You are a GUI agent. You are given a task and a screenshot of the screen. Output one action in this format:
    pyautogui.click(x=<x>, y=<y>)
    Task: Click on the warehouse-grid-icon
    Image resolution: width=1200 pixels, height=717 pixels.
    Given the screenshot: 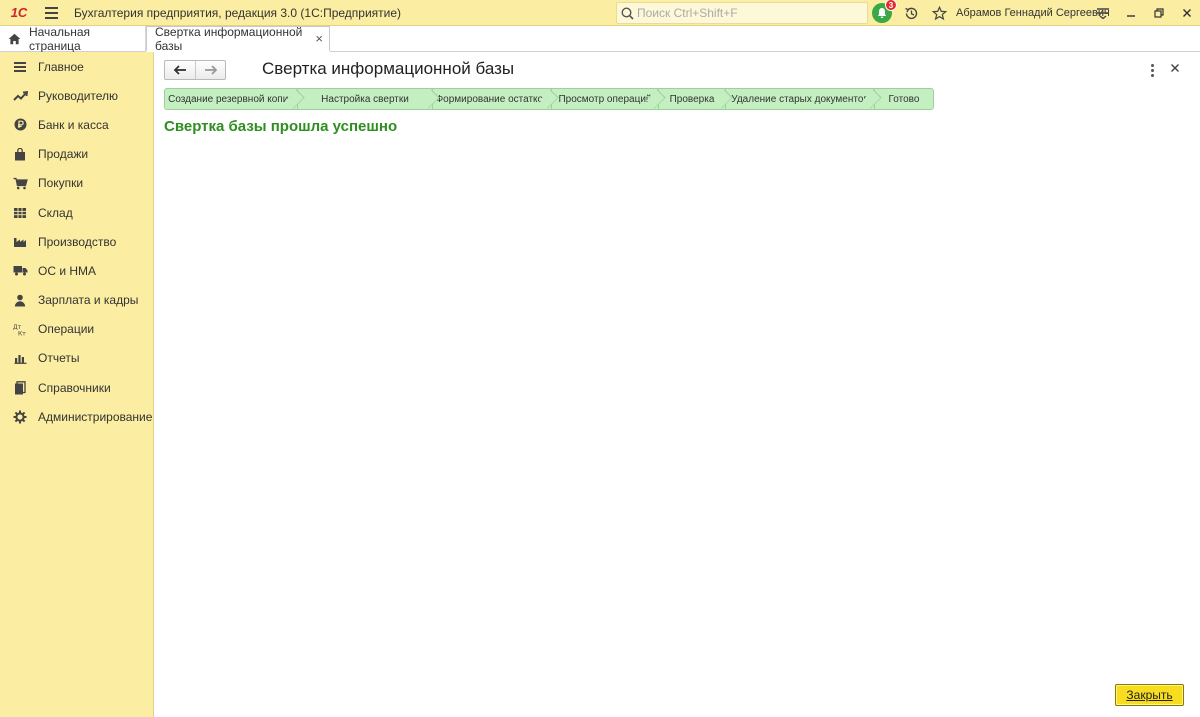 What is the action you would take?
    pyautogui.click(x=20, y=213)
    